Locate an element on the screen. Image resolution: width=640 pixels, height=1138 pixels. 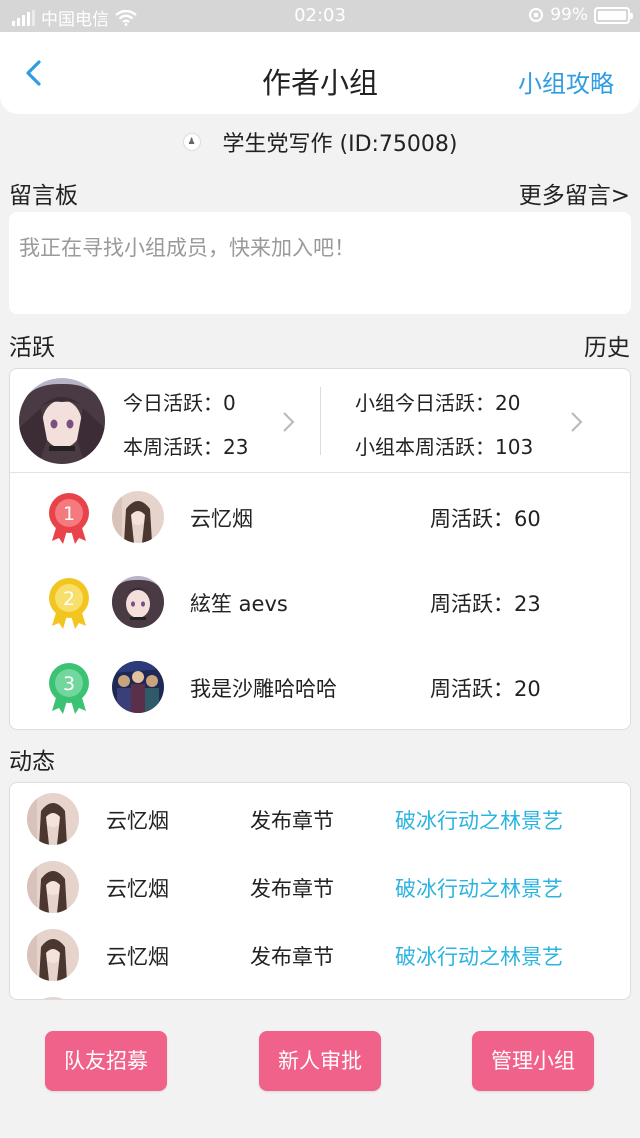
week-activity: 本周活跃：23 is located at coordinates (186, 447).